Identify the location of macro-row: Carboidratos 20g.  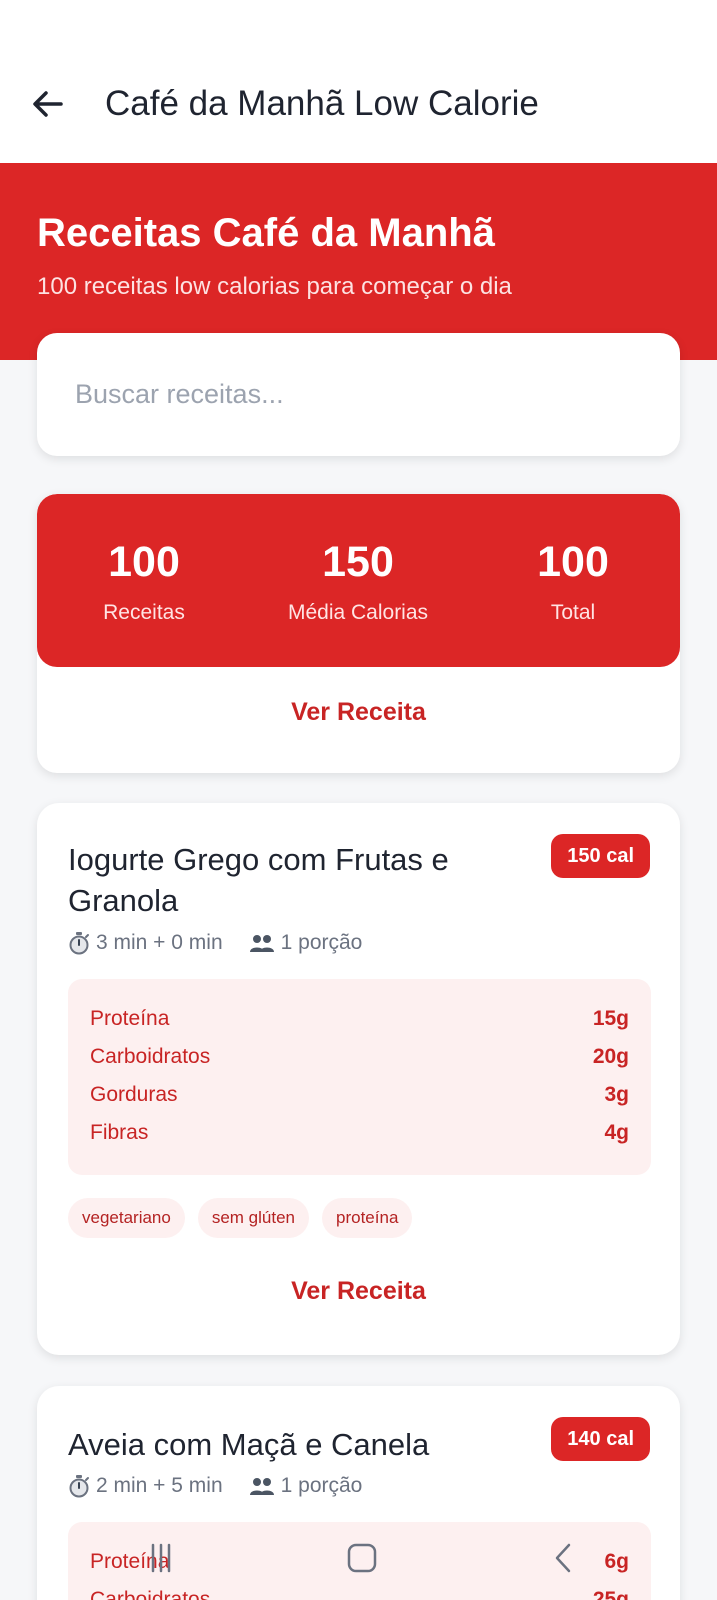
(359, 1057).